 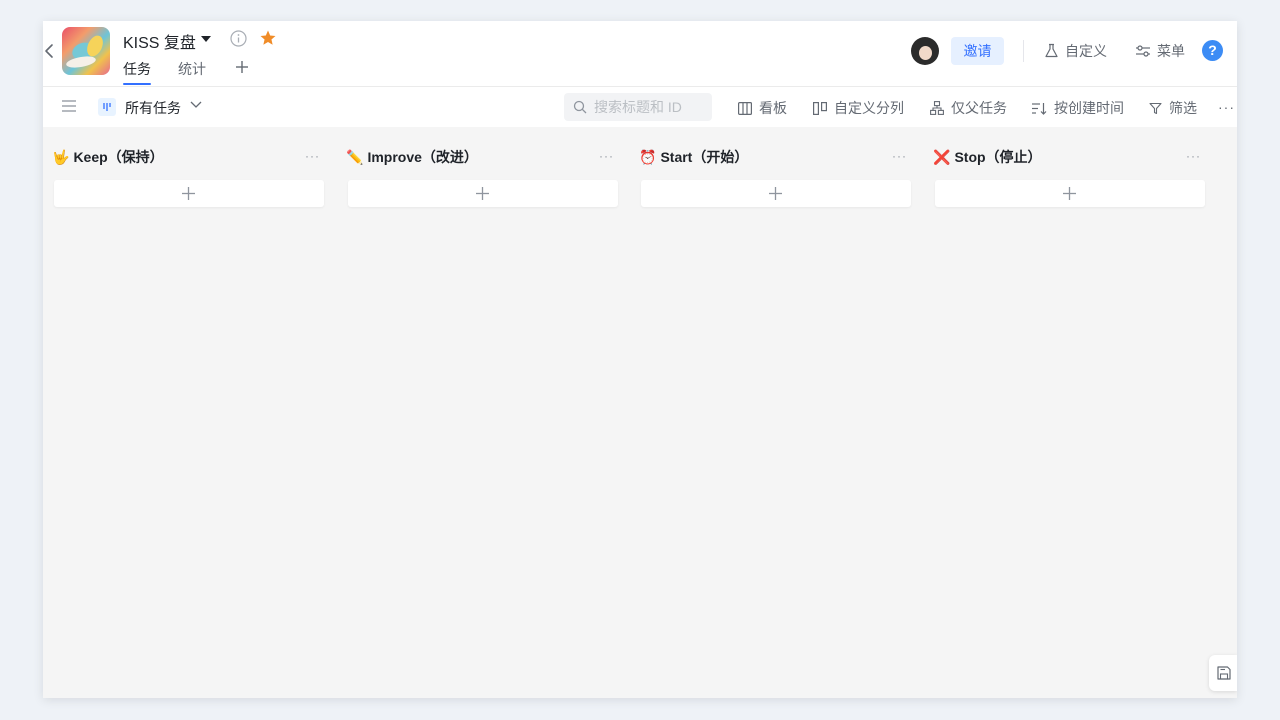 What do you see at coordinates (206, 39) in the screenshot?
I see `caret-down-icon` at bounding box center [206, 39].